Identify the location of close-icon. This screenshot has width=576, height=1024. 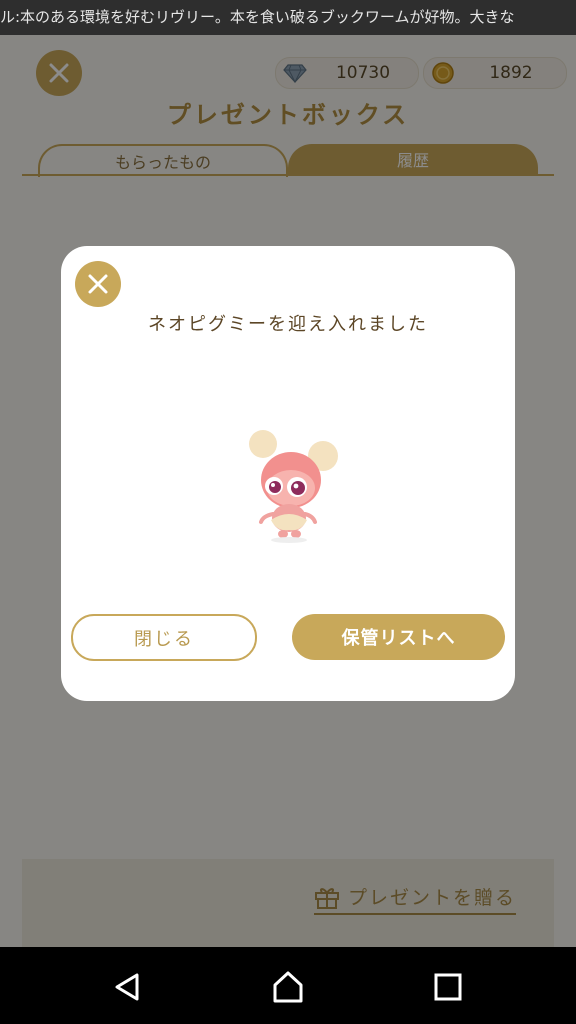
(98, 284).